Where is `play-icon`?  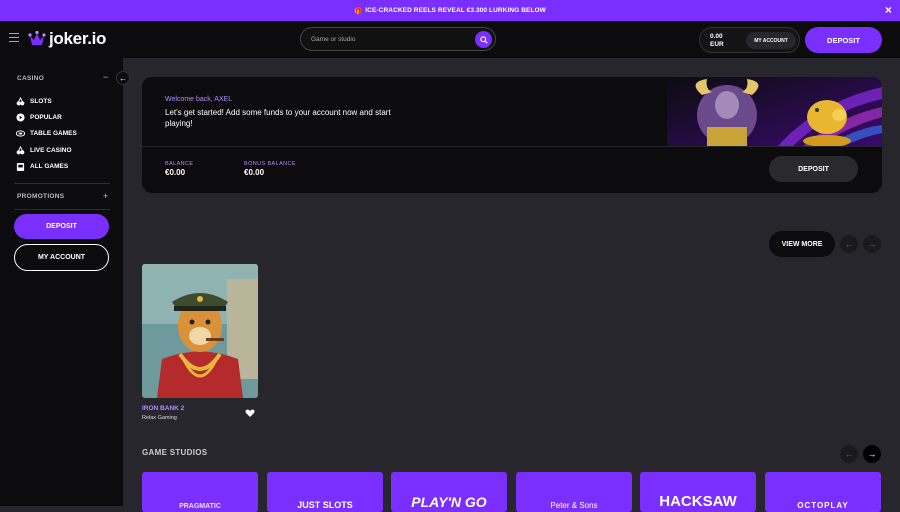
play-icon is located at coordinates (20, 117).